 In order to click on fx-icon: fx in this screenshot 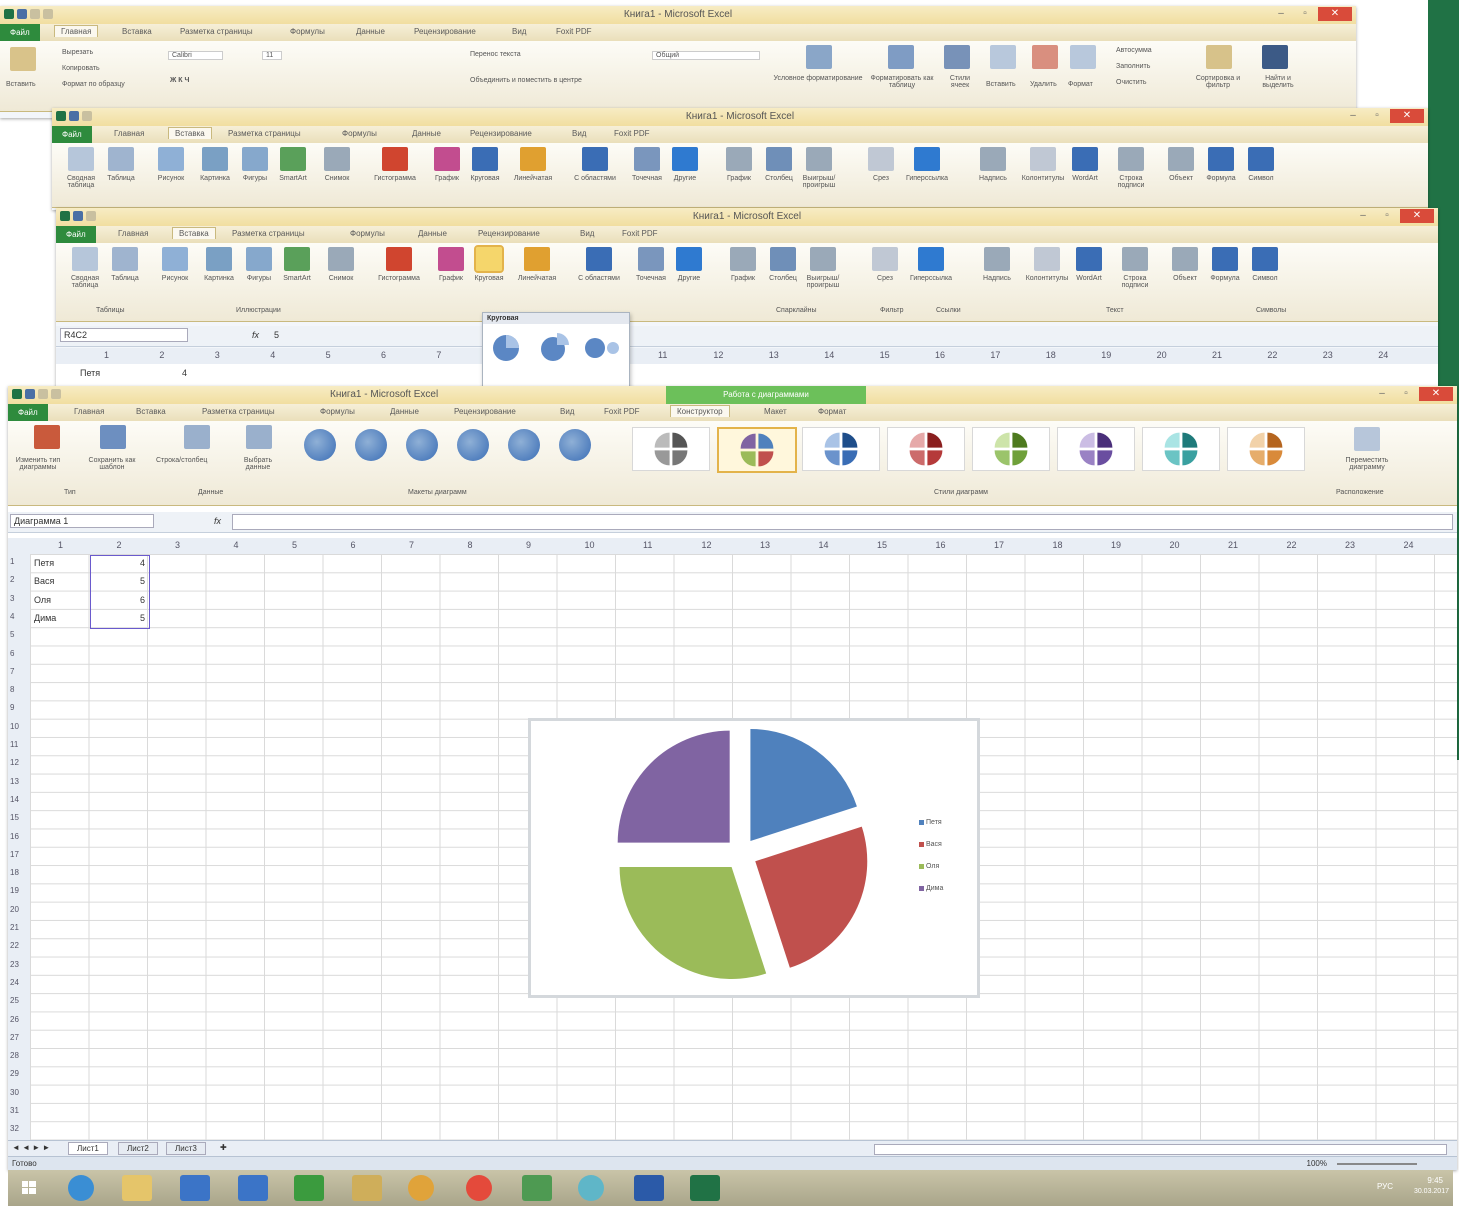, I will do `click(255, 335)`.